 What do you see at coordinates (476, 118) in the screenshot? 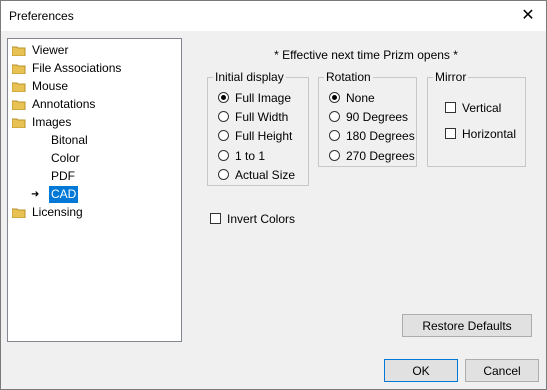
I see `mirror-group: Mirror Vertical Horizontal` at bounding box center [476, 118].